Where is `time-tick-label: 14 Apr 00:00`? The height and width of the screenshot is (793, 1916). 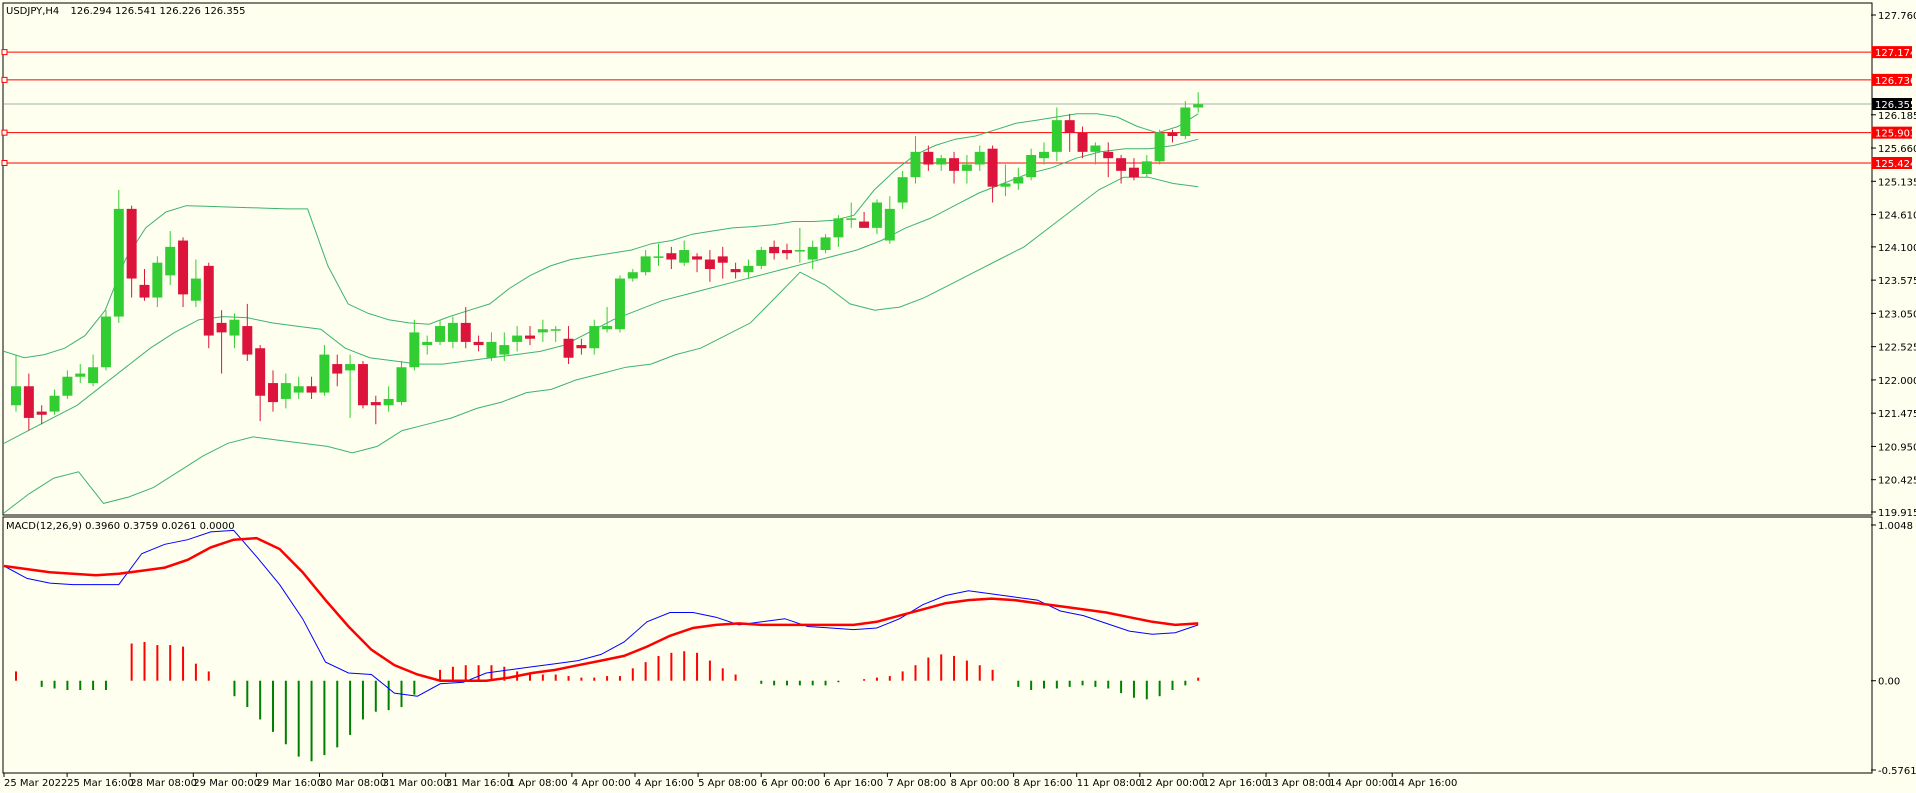 time-tick-label: 14 Apr 00:00 is located at coordinates (1361, 783).